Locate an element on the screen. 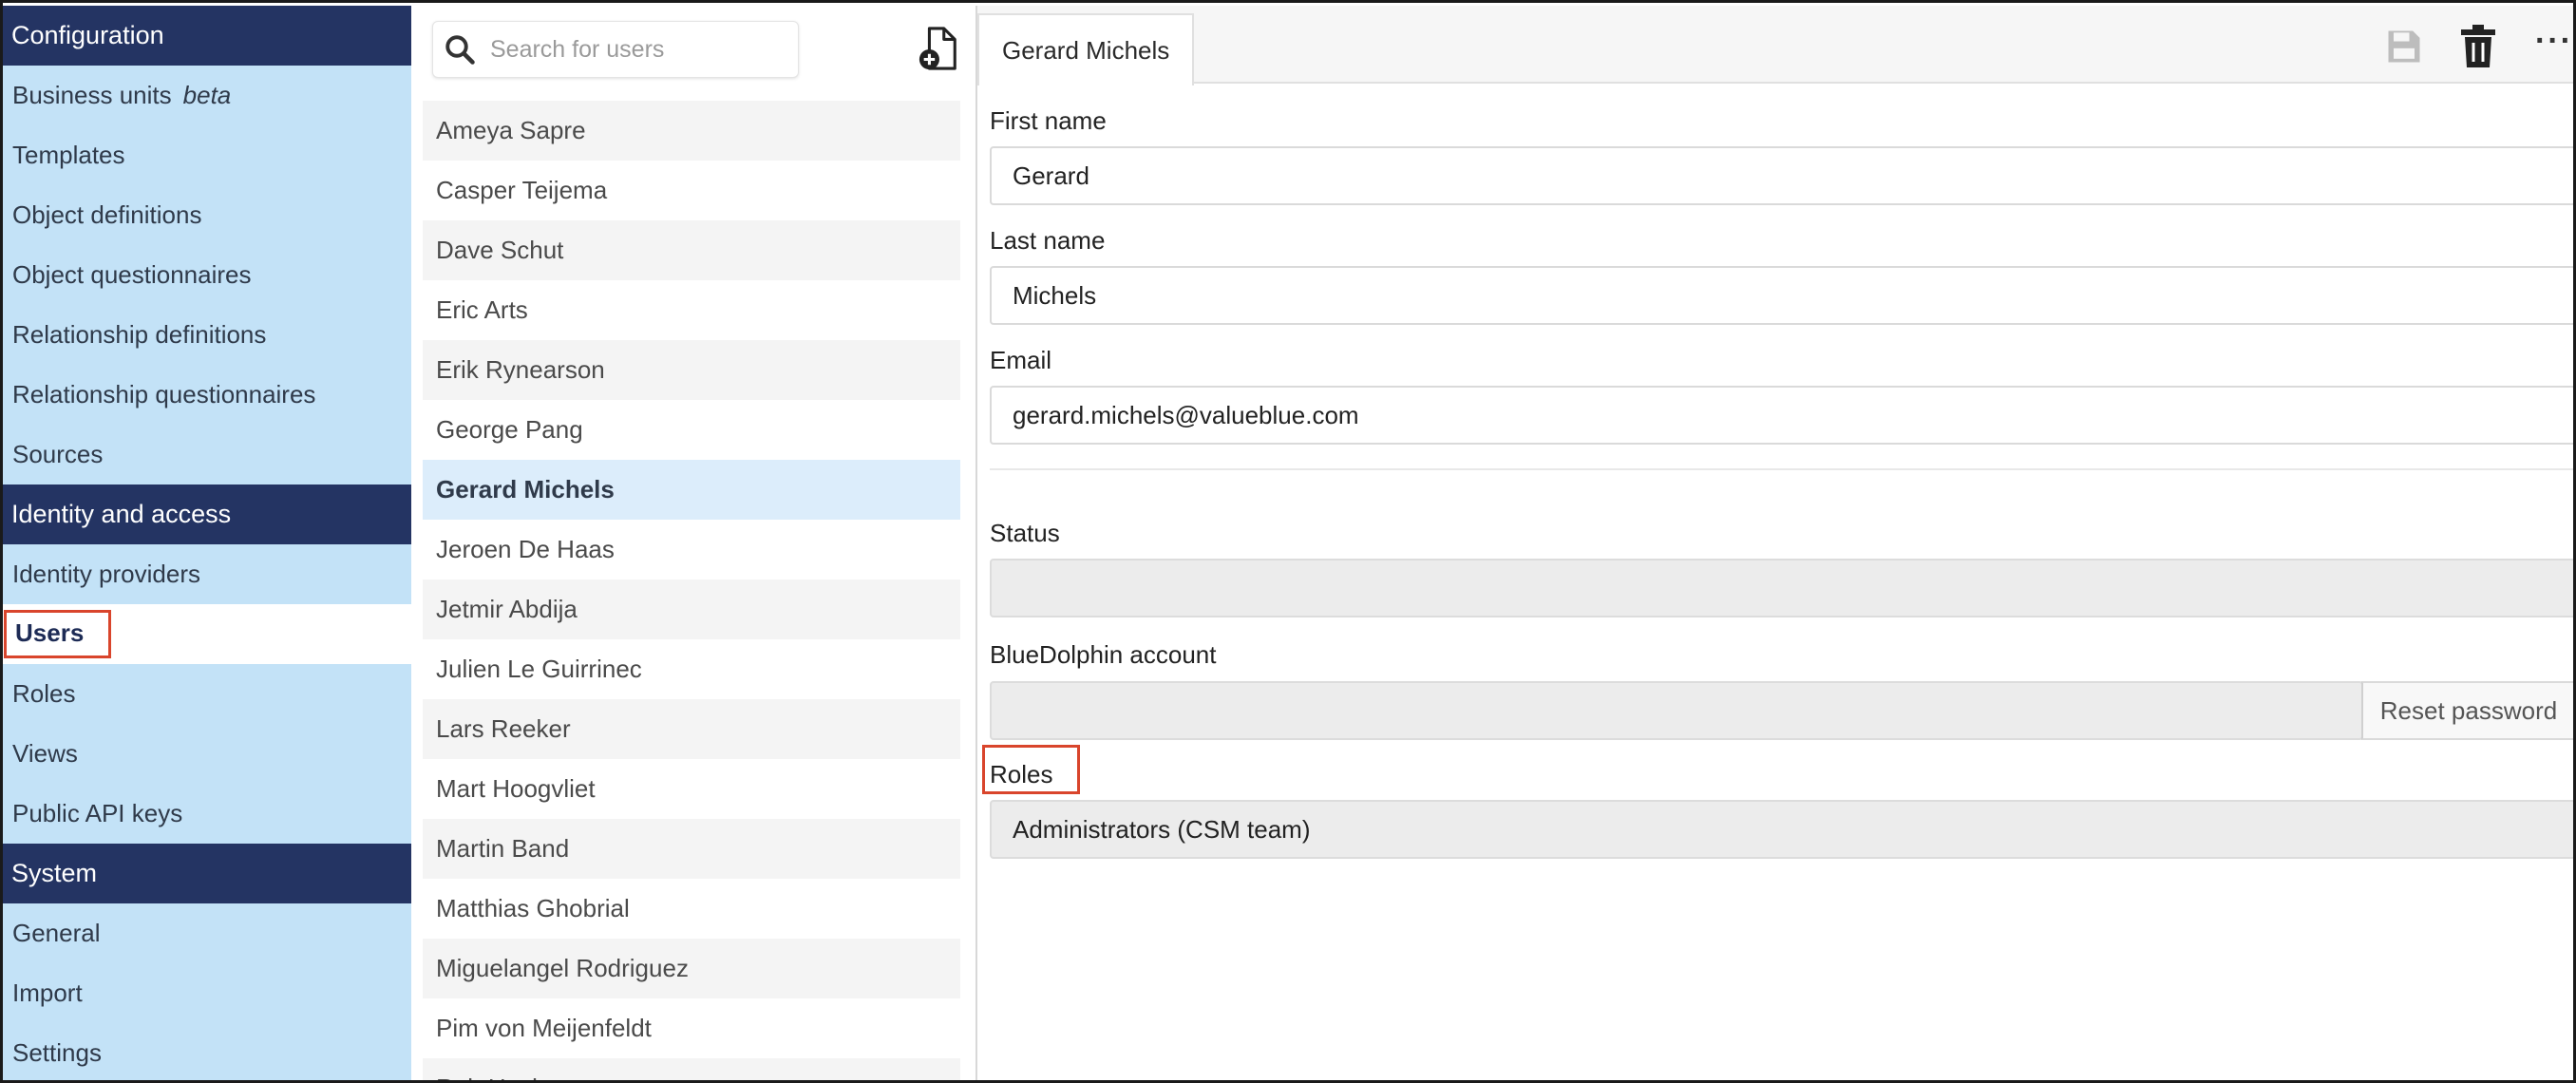  sidebar-item-roles: Roles is located at coordinates (207, 694).